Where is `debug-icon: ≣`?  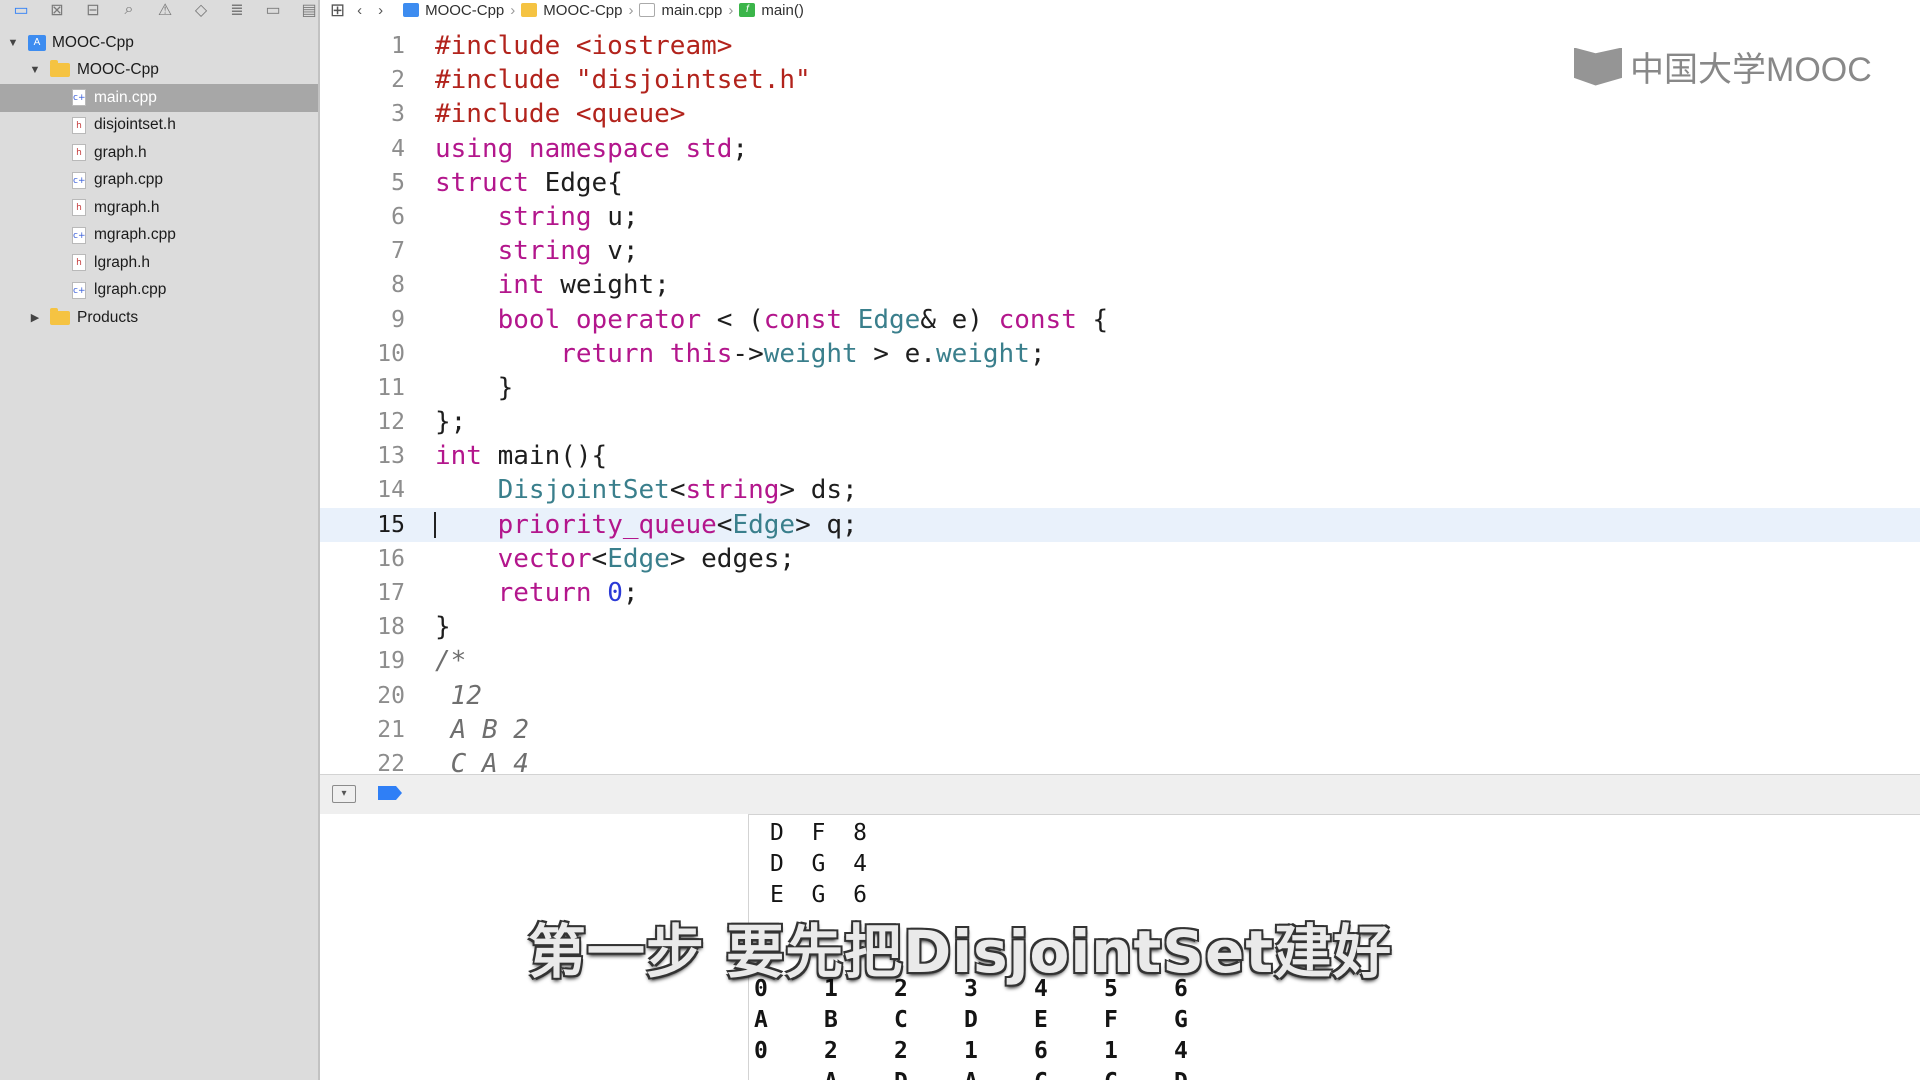 debug-icon: ≣ is located at coordinates (237, 10).